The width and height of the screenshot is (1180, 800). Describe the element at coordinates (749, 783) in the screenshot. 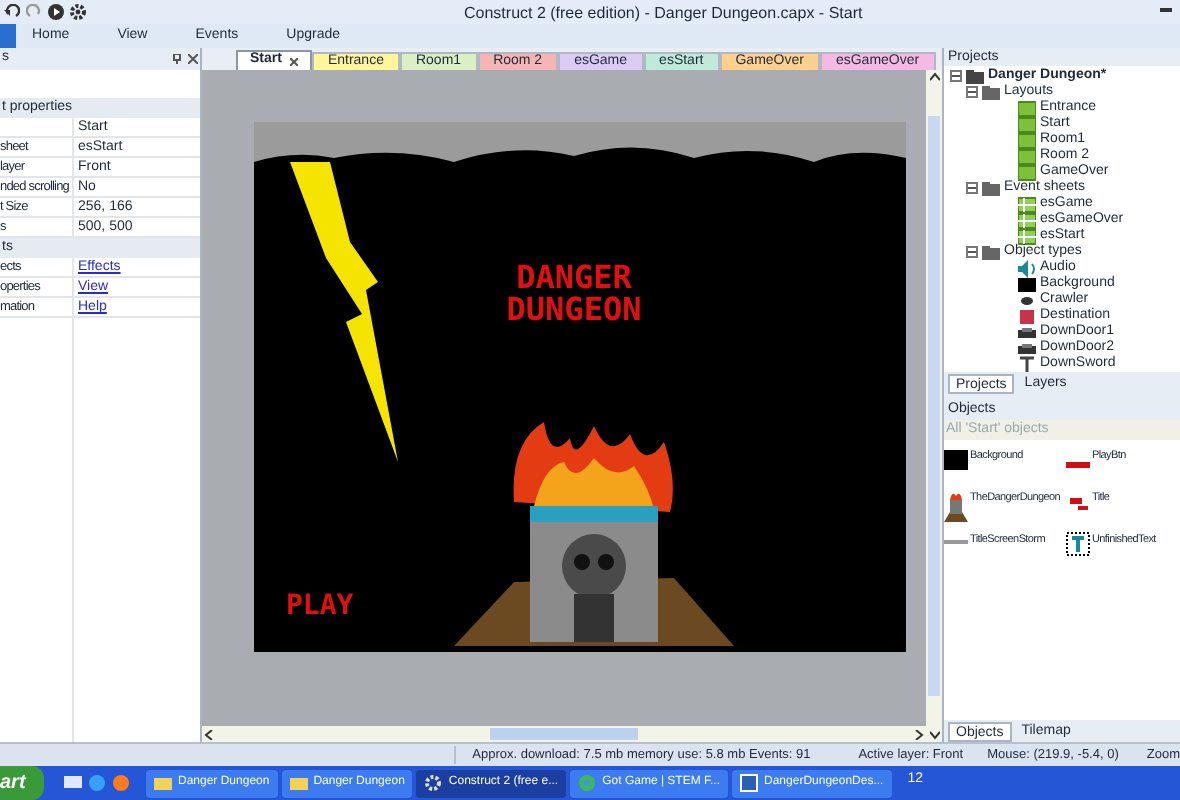

I see `document-icon` at that location.